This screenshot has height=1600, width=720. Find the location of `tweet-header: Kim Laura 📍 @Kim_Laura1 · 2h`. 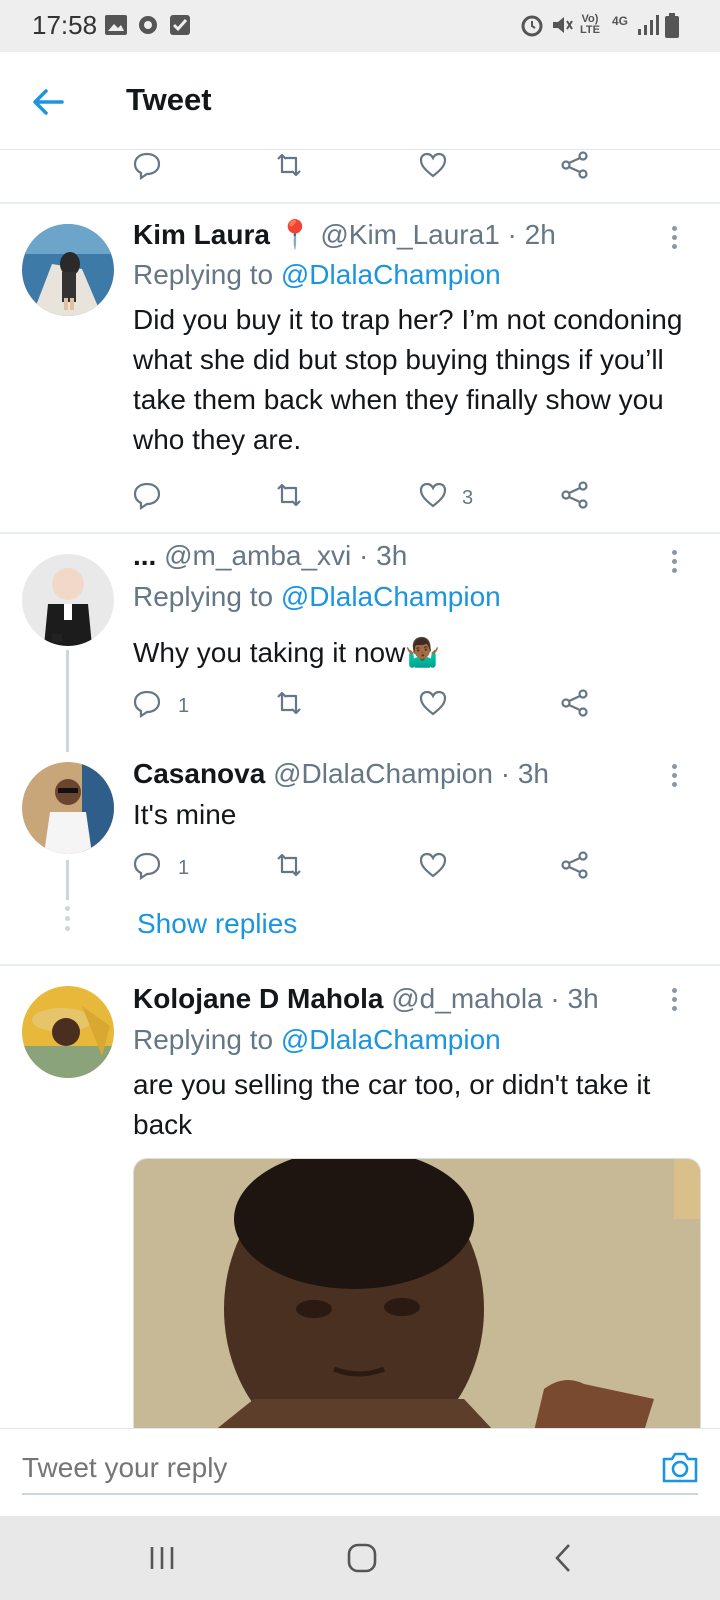

tweet-header: Kim Laura 📍 @Kim_Laura1 · 2h is located at coordinates (344, 234).